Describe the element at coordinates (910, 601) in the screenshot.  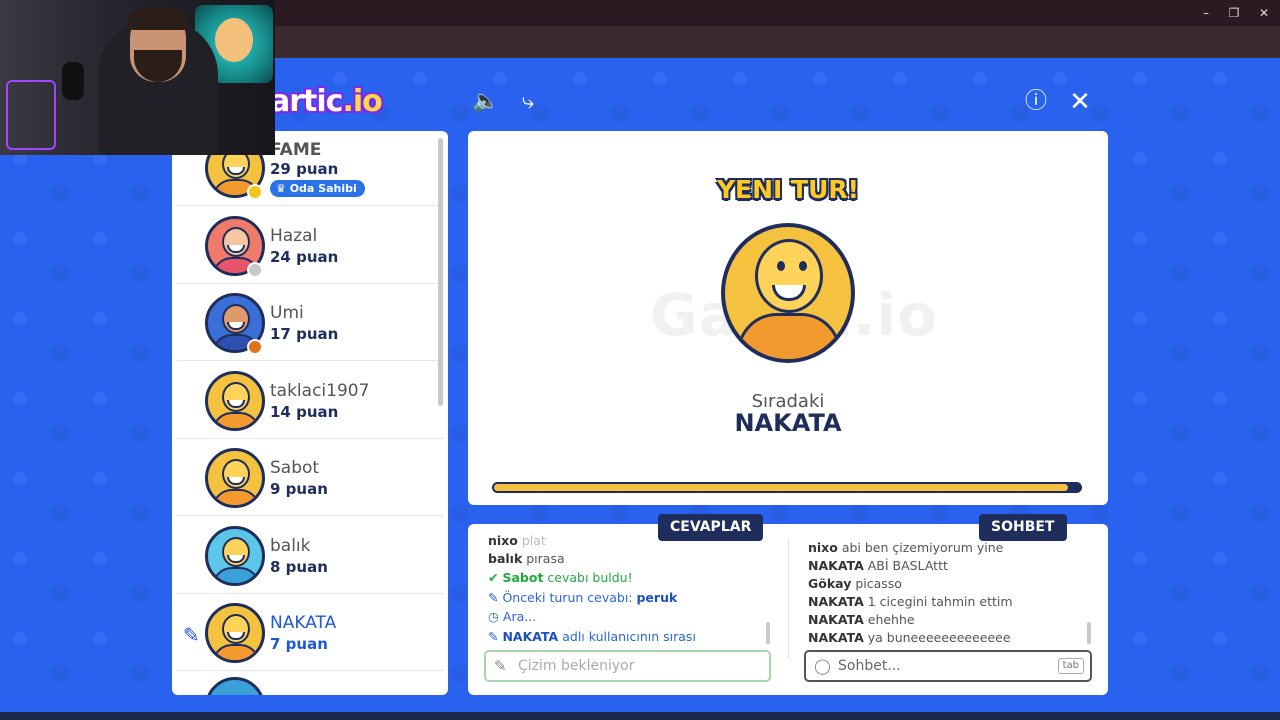
I see `chat-message: NAKATA 1 cicegini tahmin ettim` at that location.